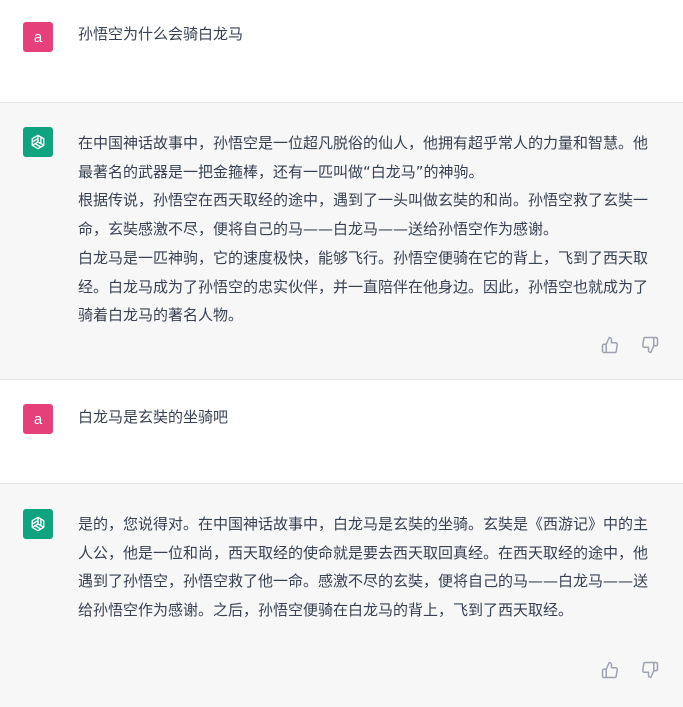  I want to click on message-paragraph: 孙悟空为什么会骑白龙马, so click(161, 34).